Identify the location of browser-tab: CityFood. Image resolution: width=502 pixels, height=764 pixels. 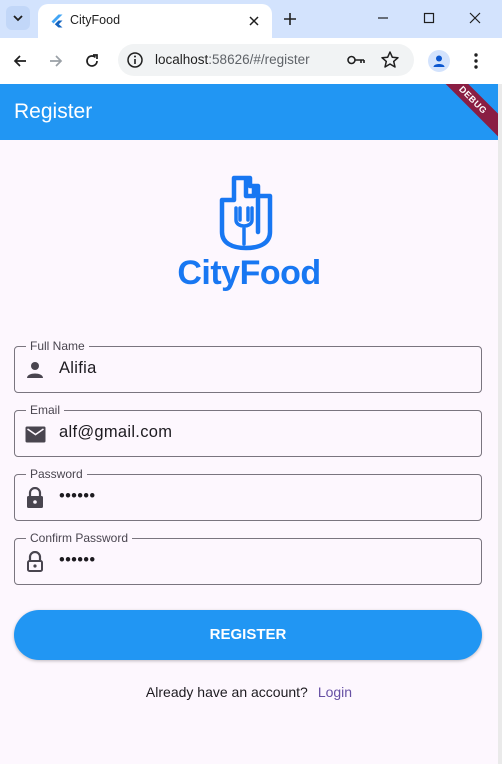
(155, 21).